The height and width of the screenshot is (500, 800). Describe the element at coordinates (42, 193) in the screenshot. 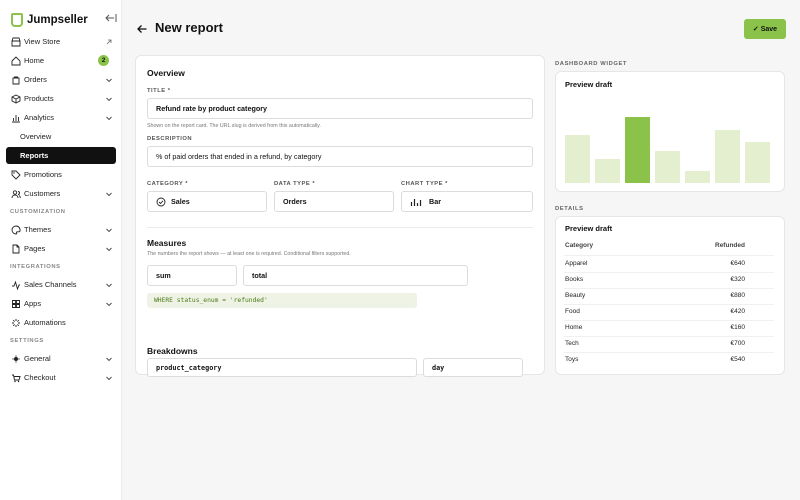

I see `sidebar-item-label: Customers` at that location.